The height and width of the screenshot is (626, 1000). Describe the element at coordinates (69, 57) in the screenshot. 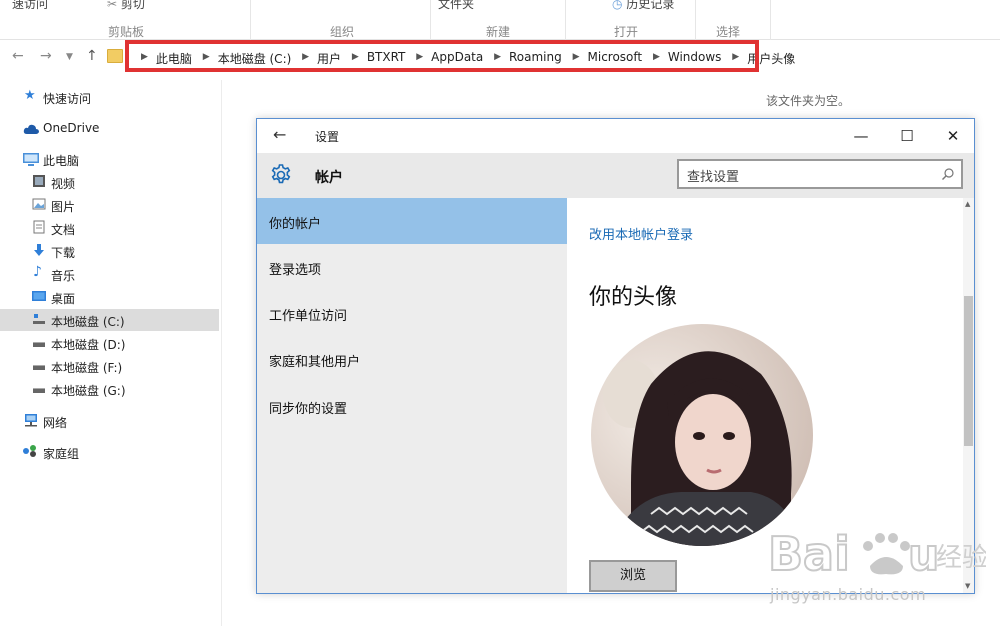

I see `recent-chevron-icon: ▼` at that location.